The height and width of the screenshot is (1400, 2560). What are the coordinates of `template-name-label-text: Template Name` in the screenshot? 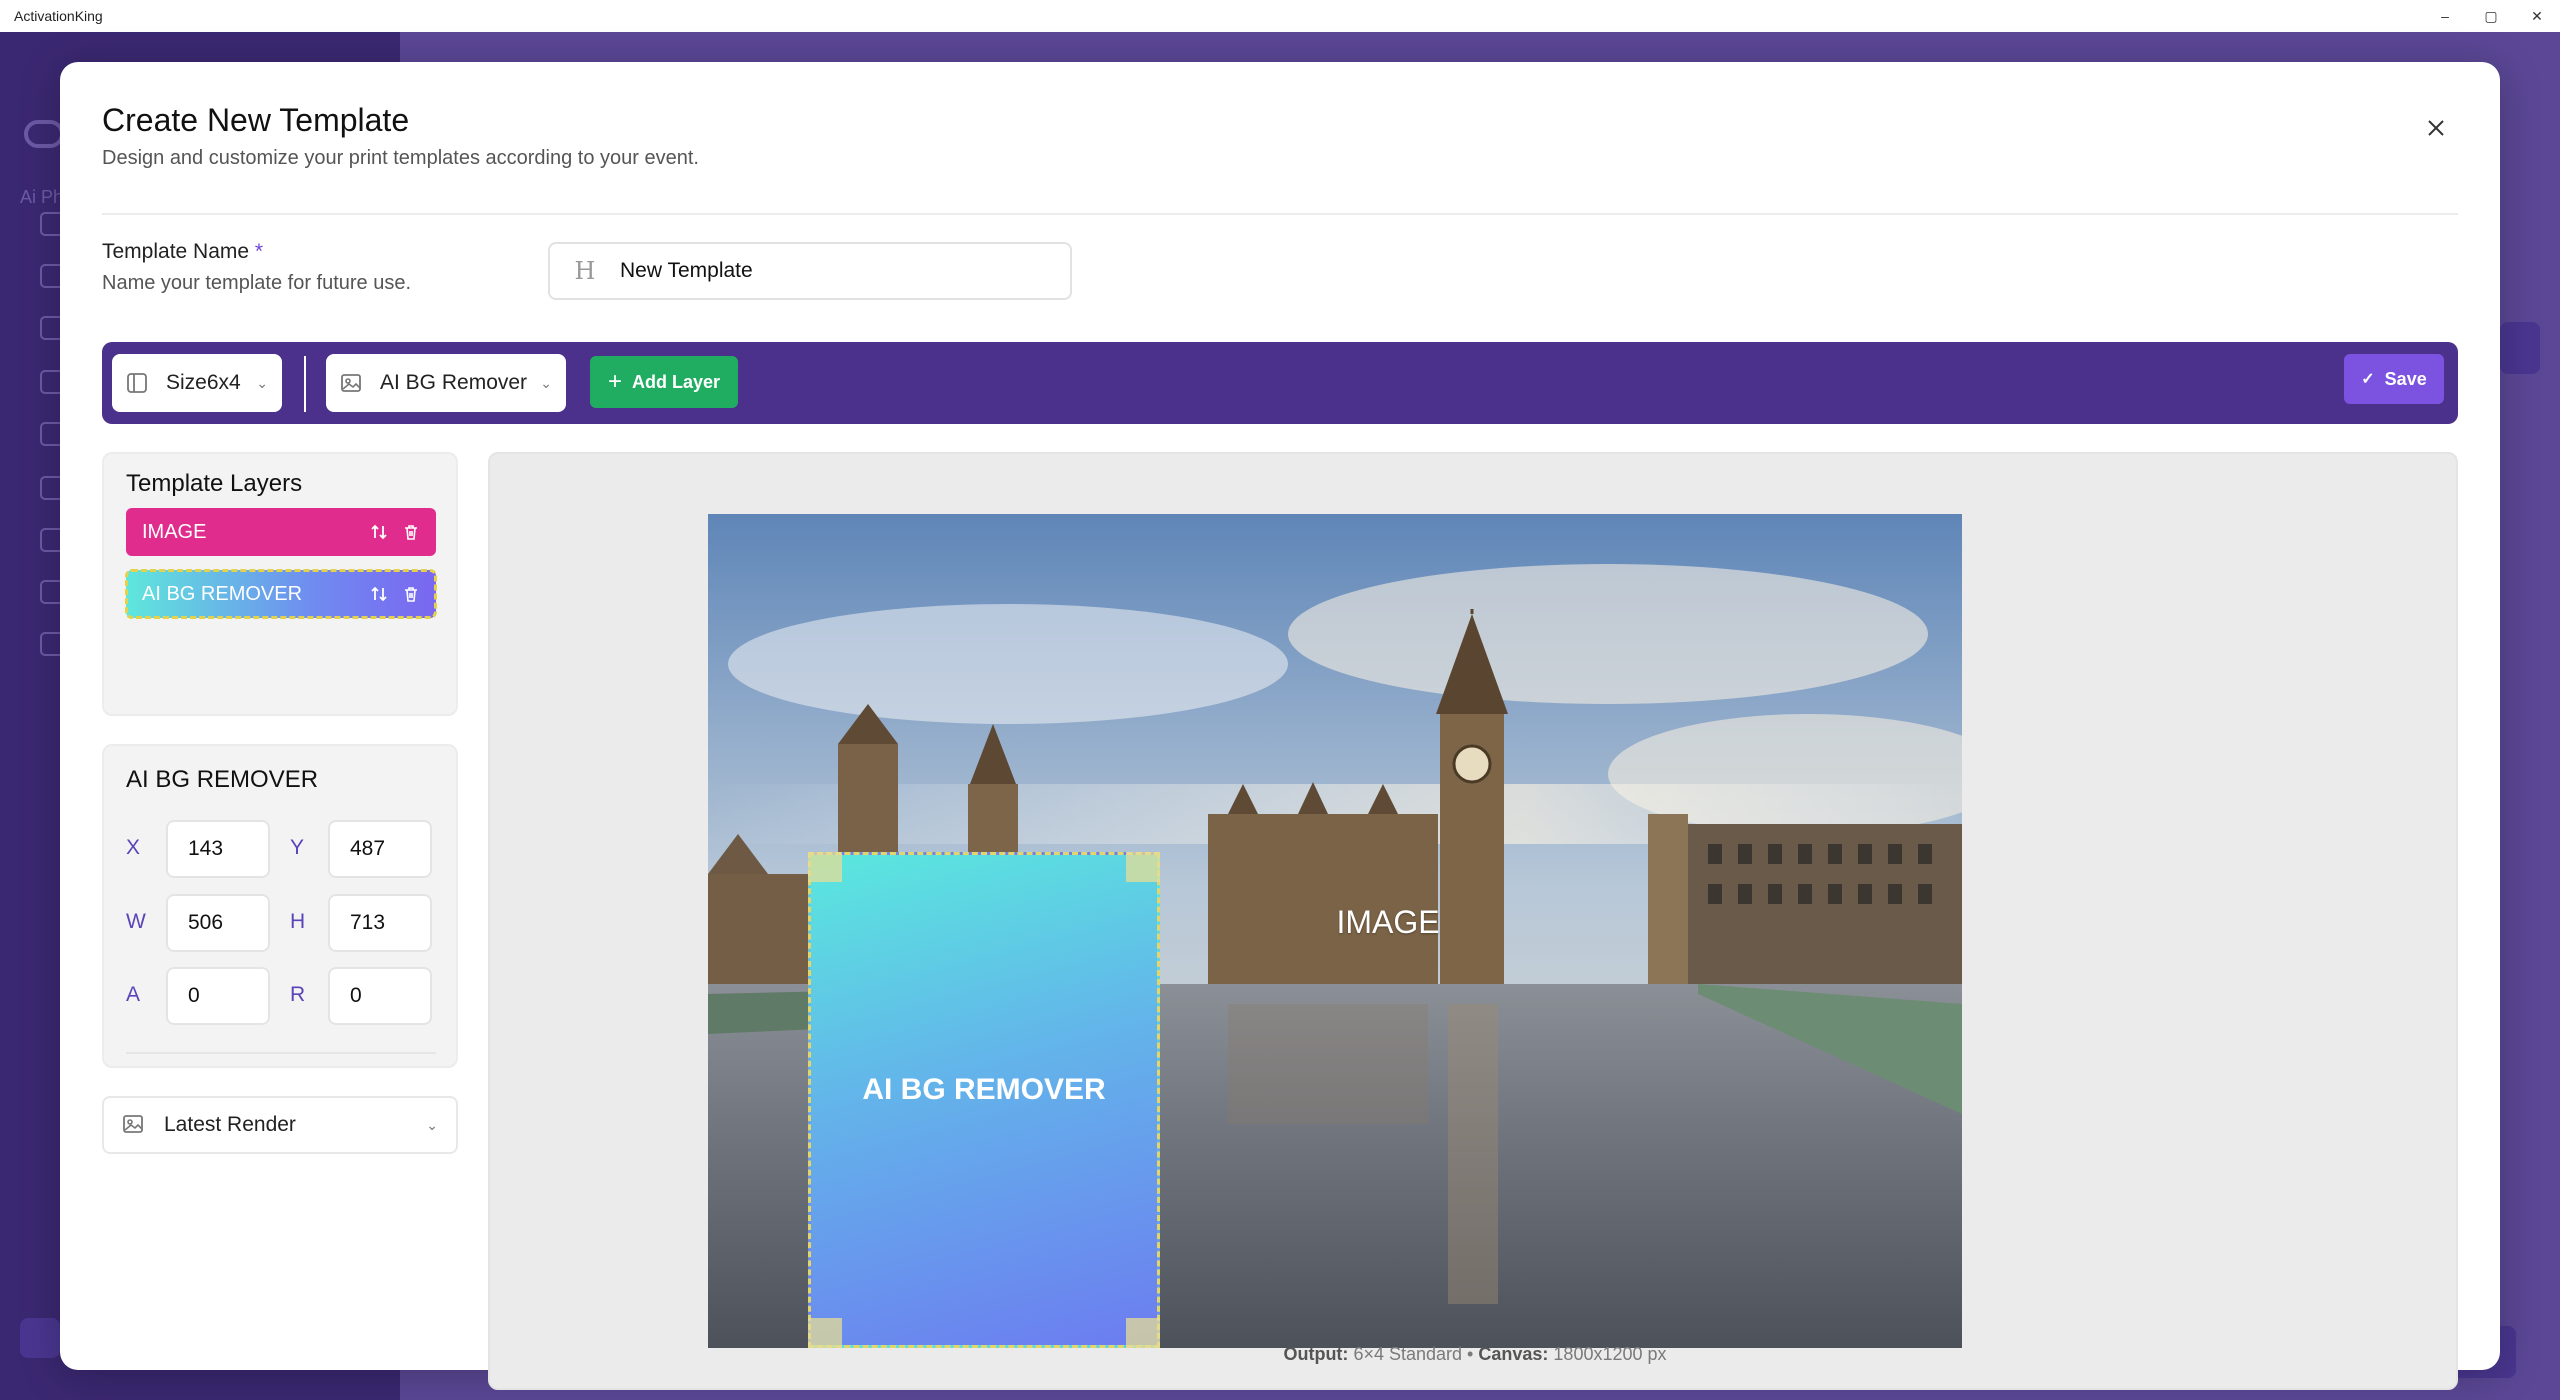 It's located at (176, 251).